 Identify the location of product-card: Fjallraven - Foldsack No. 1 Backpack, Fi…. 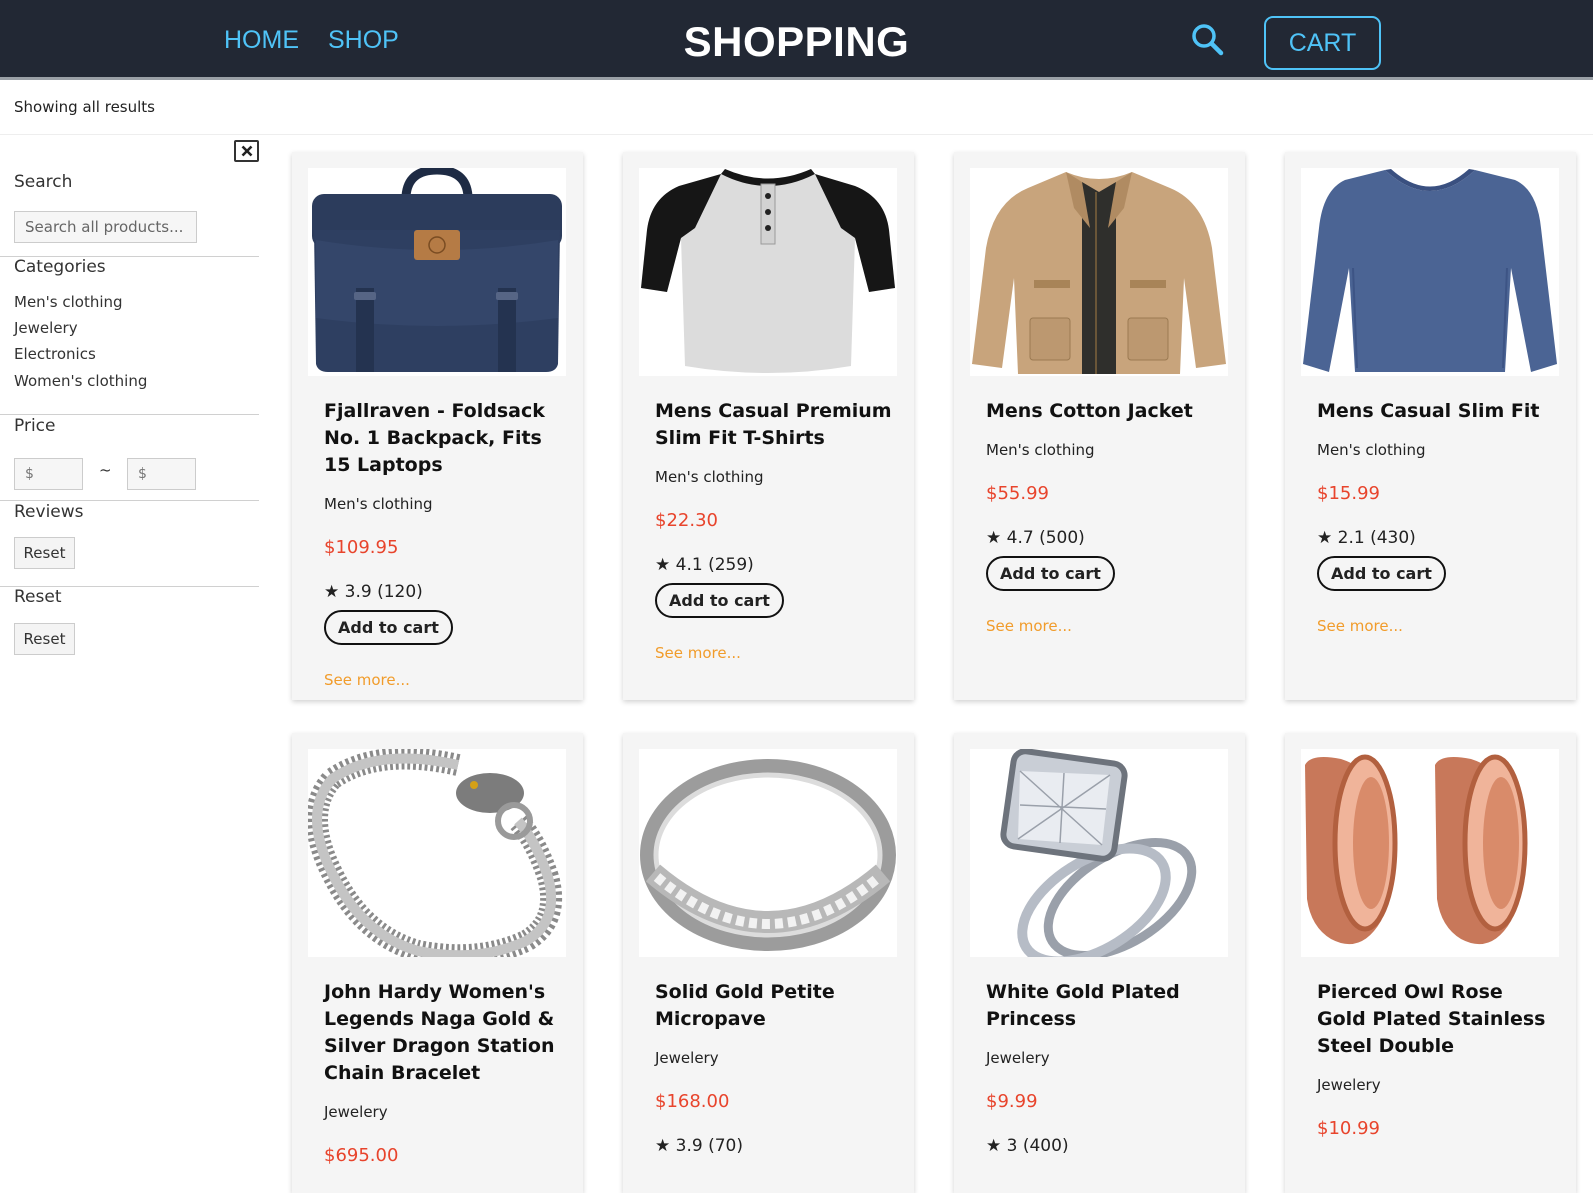
(437, 426).